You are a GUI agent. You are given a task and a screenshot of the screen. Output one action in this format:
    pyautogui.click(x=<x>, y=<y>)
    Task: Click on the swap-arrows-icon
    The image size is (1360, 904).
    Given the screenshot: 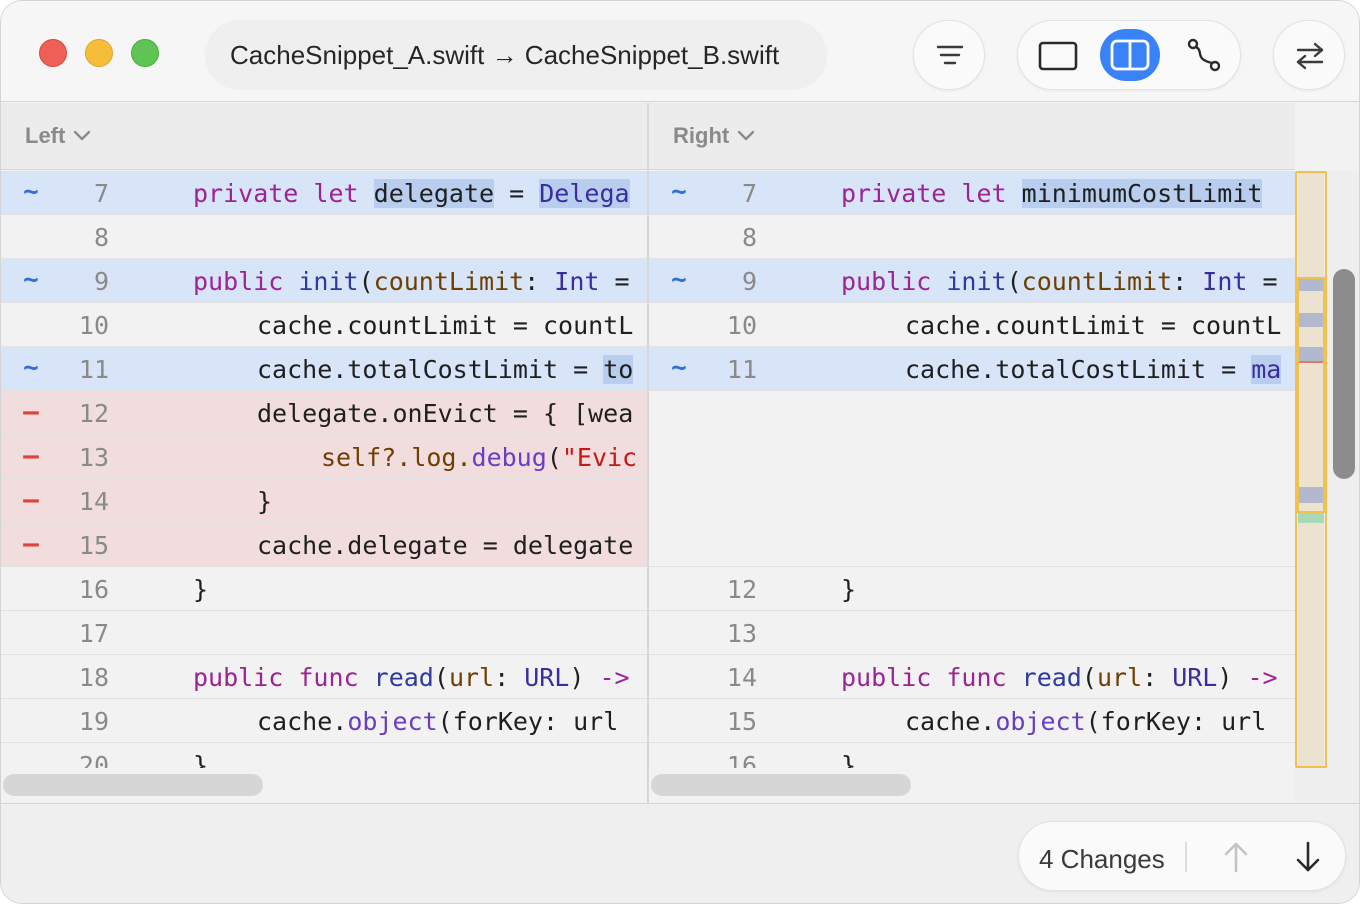 What is the action you would take?
    pyautogui.click(x=1310, y=56)
    